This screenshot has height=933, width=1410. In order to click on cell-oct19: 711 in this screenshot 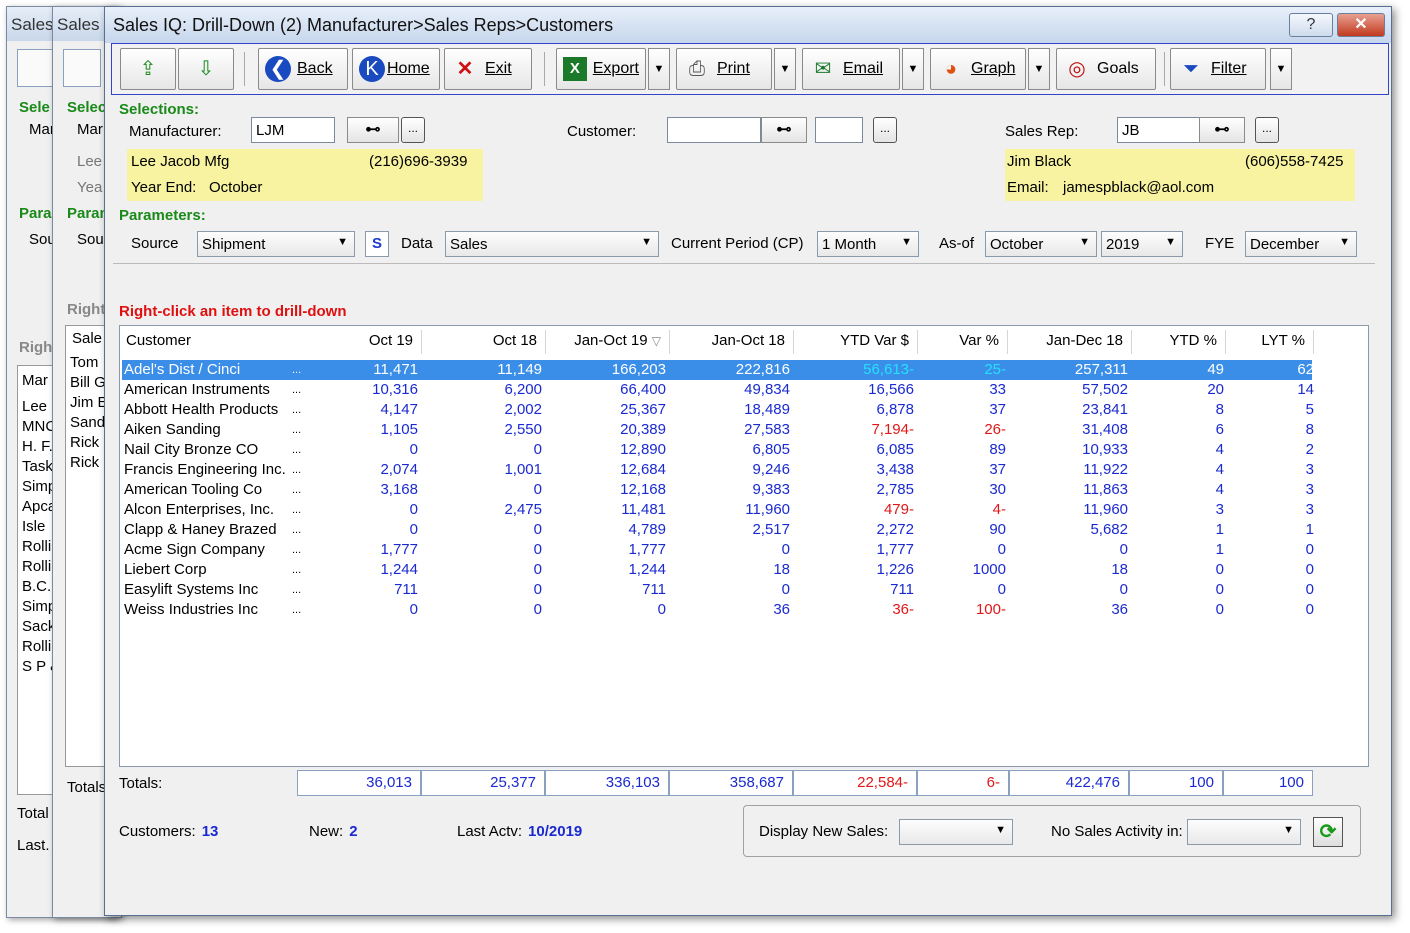, I will do `click(406, 589)`.